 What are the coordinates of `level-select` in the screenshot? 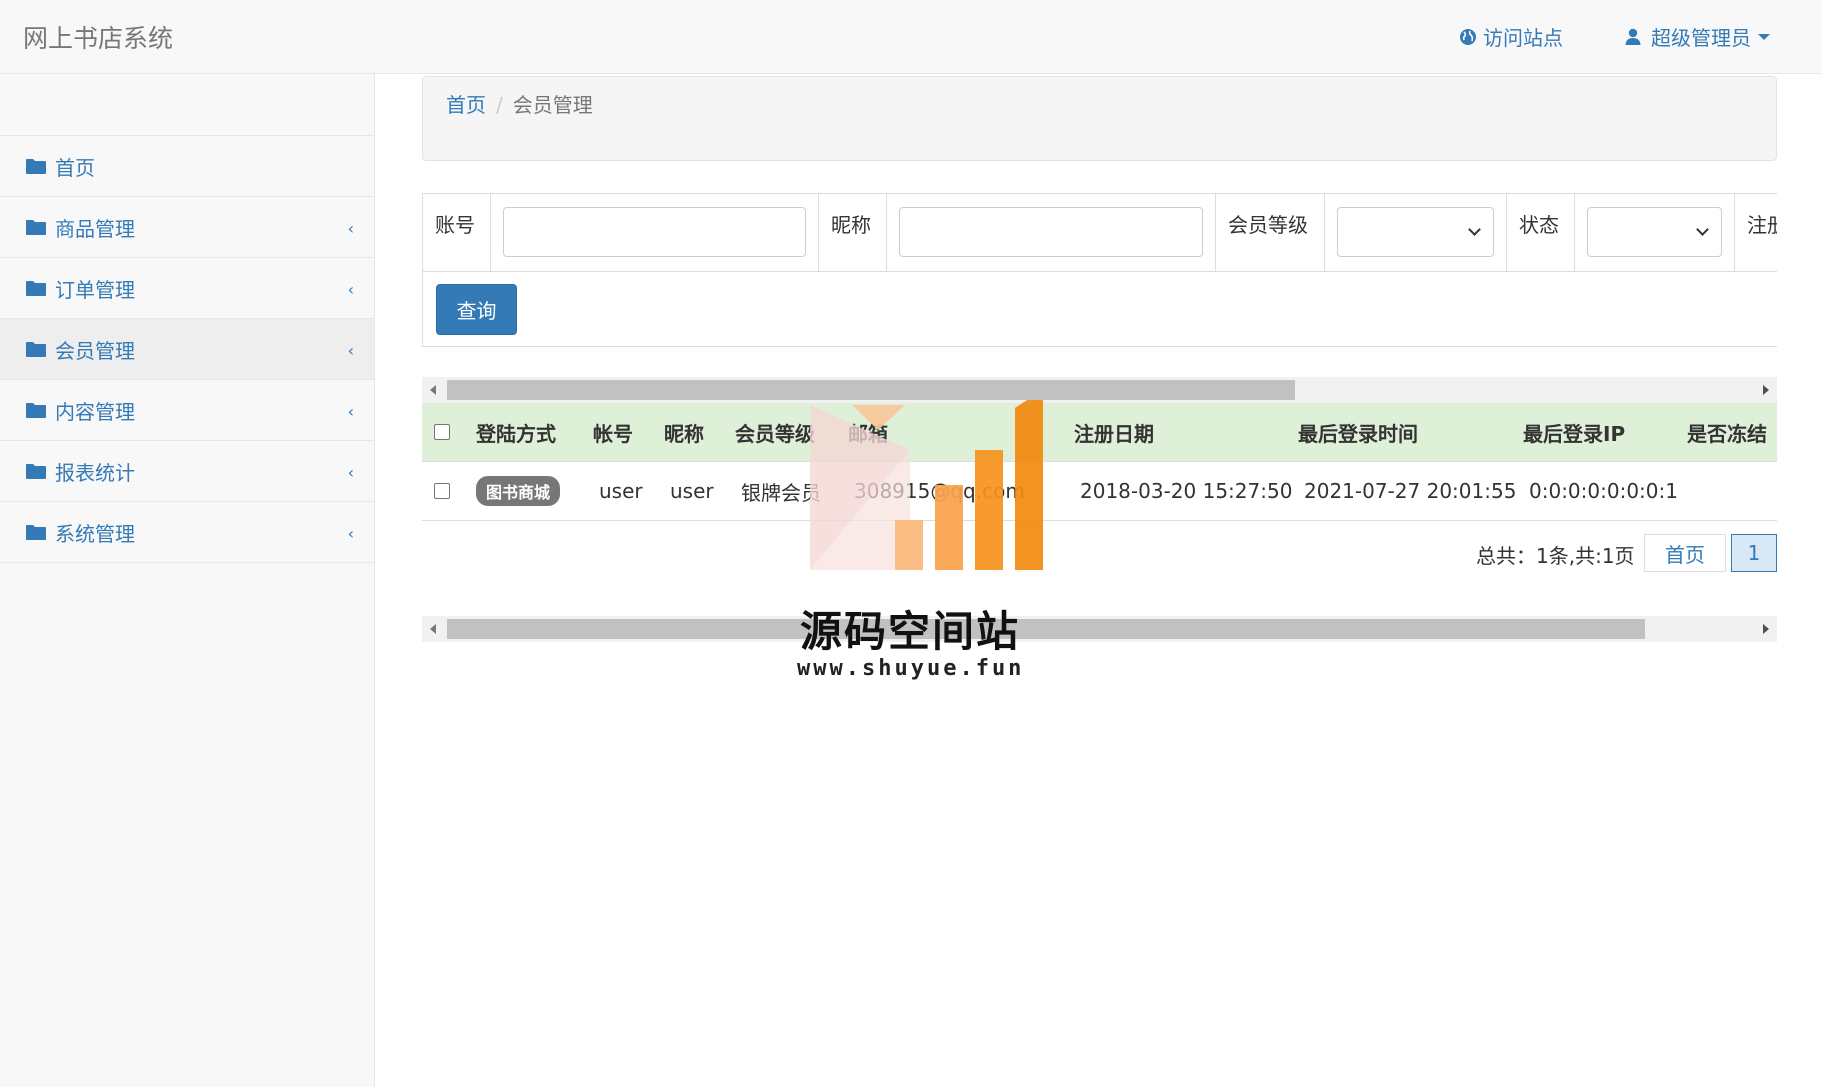 It's located at (1415, 232).